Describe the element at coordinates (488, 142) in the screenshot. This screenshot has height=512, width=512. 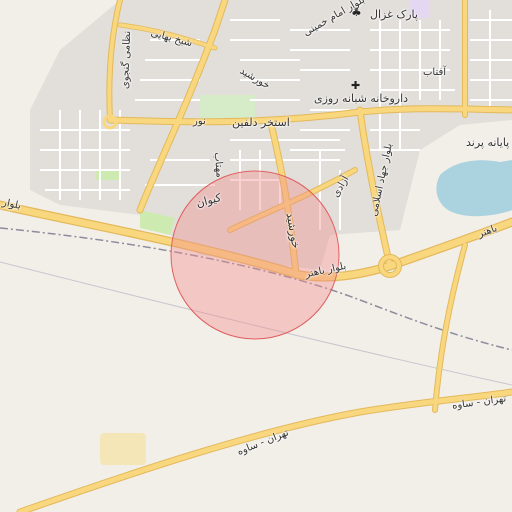
I see `label-parand-terminal: پایانه پرند` at that location.